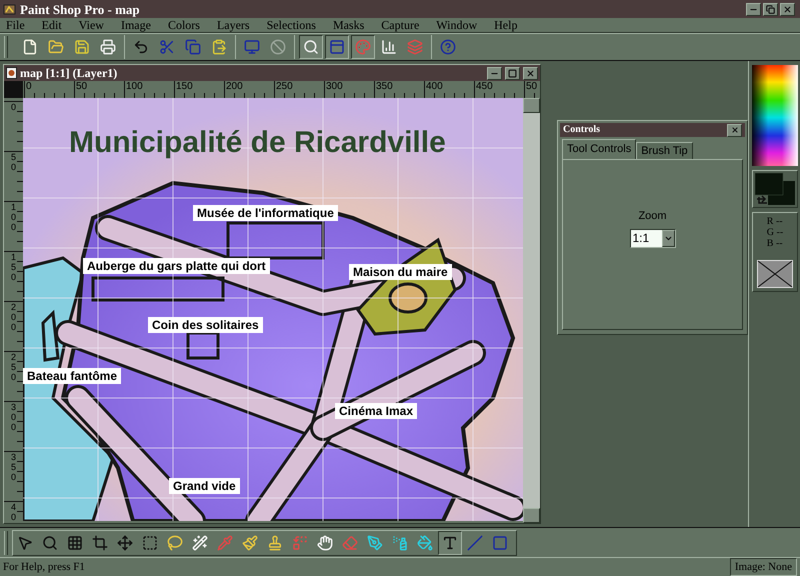 The height and width of the screenshot is (576, 800). Describe the element at coordinates (252, 47) in the screenshot. I see `monitor-icon` at that location.